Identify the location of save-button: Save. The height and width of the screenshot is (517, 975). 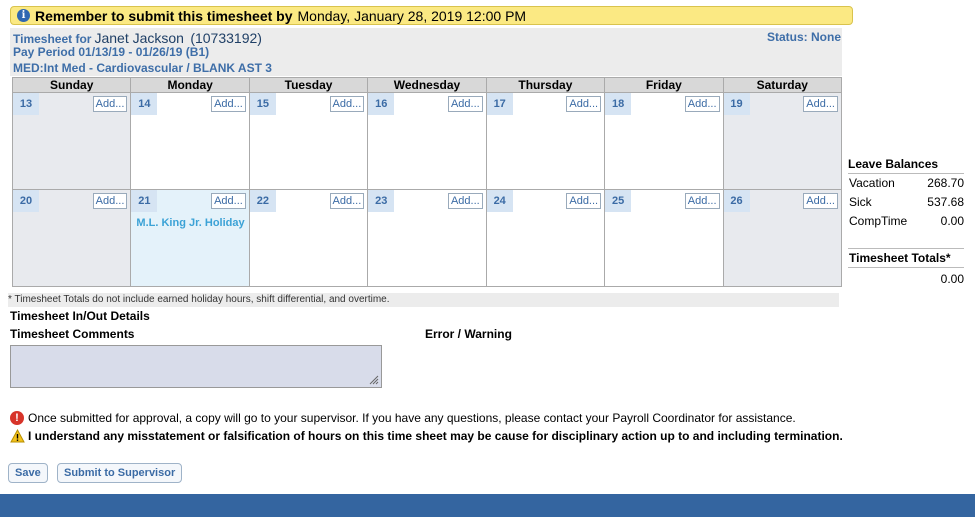
(28, 473).